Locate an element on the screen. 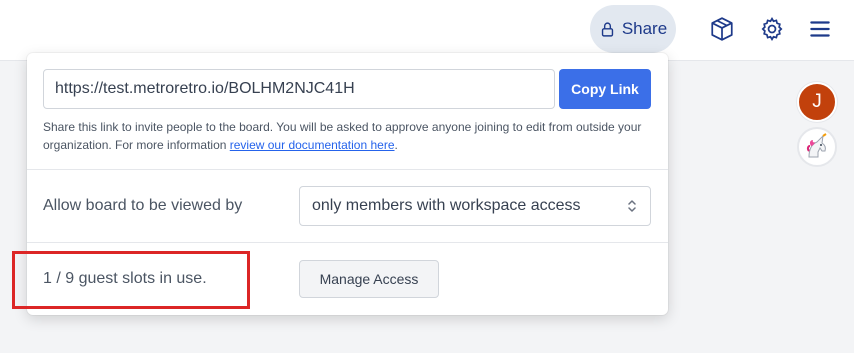  documentation-link: review our documentation here is located at coordinates (312, 145).